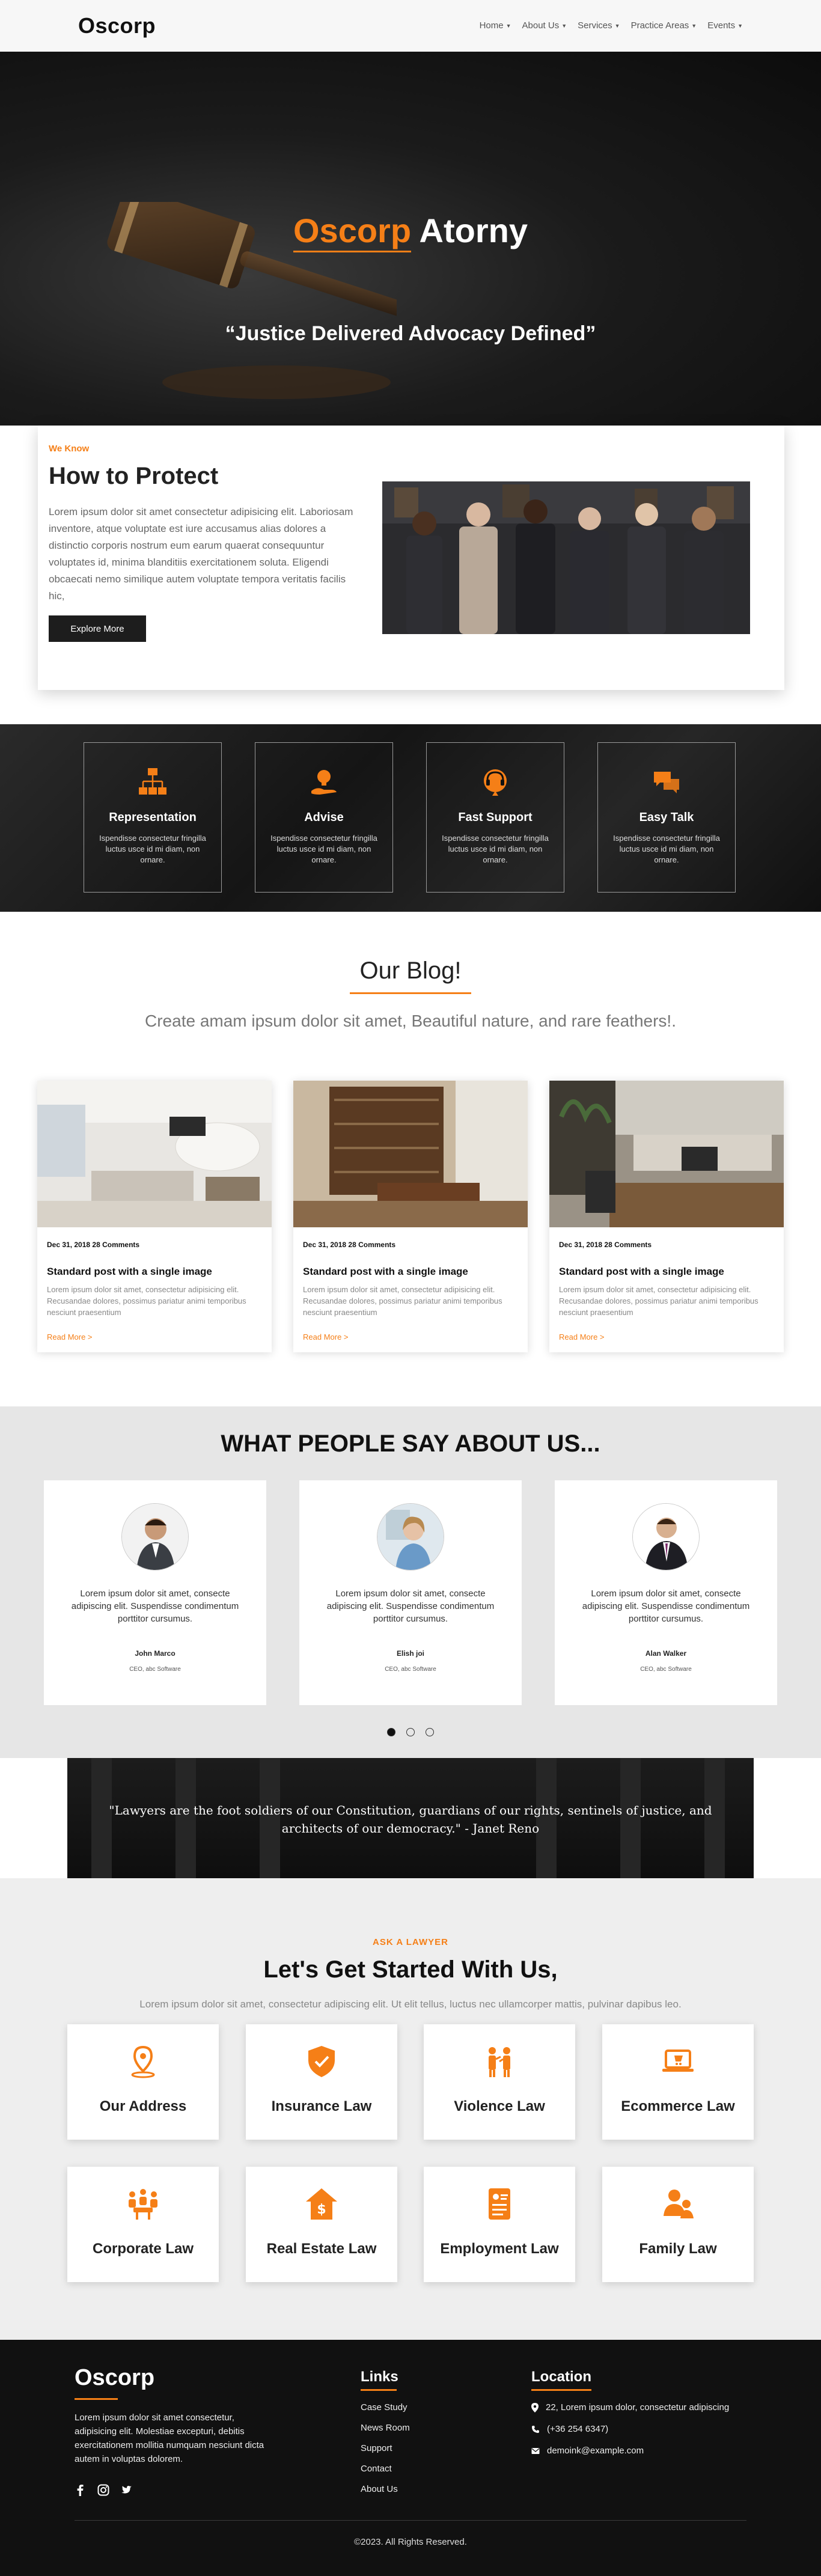 This screenshot has width=821, height=2576. I want to click on nav-item-services: Services ▼, so click(599, 25).